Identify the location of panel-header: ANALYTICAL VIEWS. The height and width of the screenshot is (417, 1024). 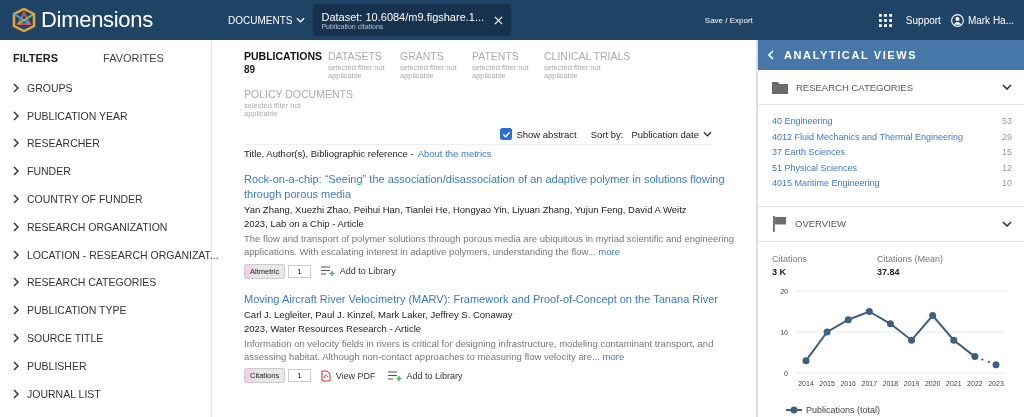
(891, 55).